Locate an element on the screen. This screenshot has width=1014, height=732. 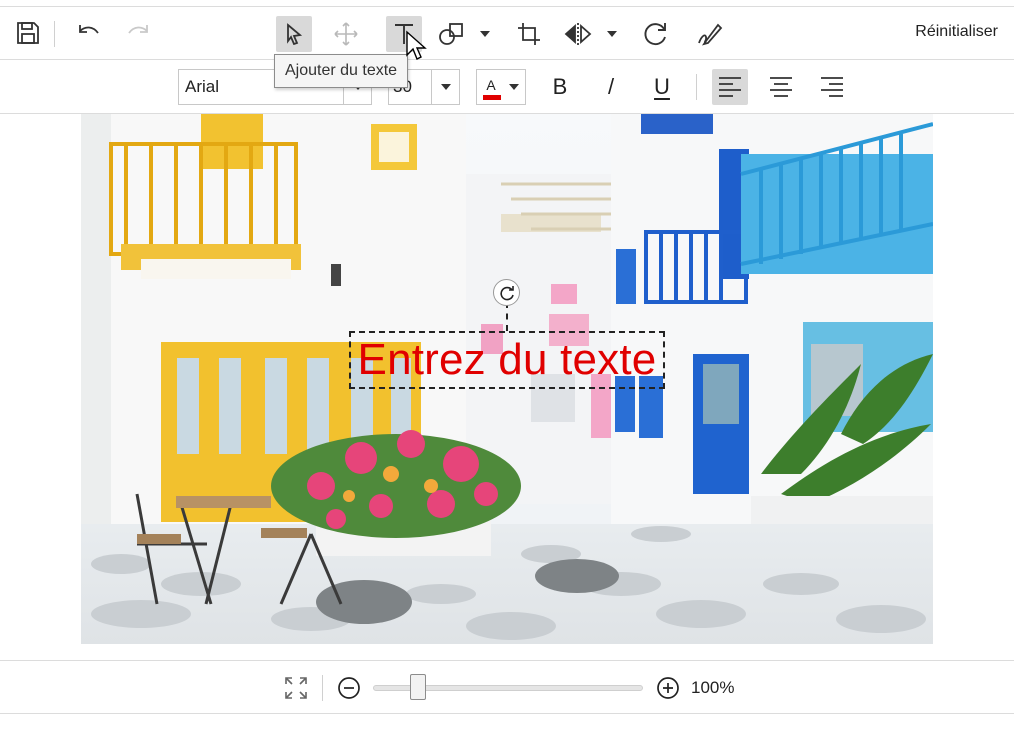
rotate-handle is located at coordinates (506, 292).